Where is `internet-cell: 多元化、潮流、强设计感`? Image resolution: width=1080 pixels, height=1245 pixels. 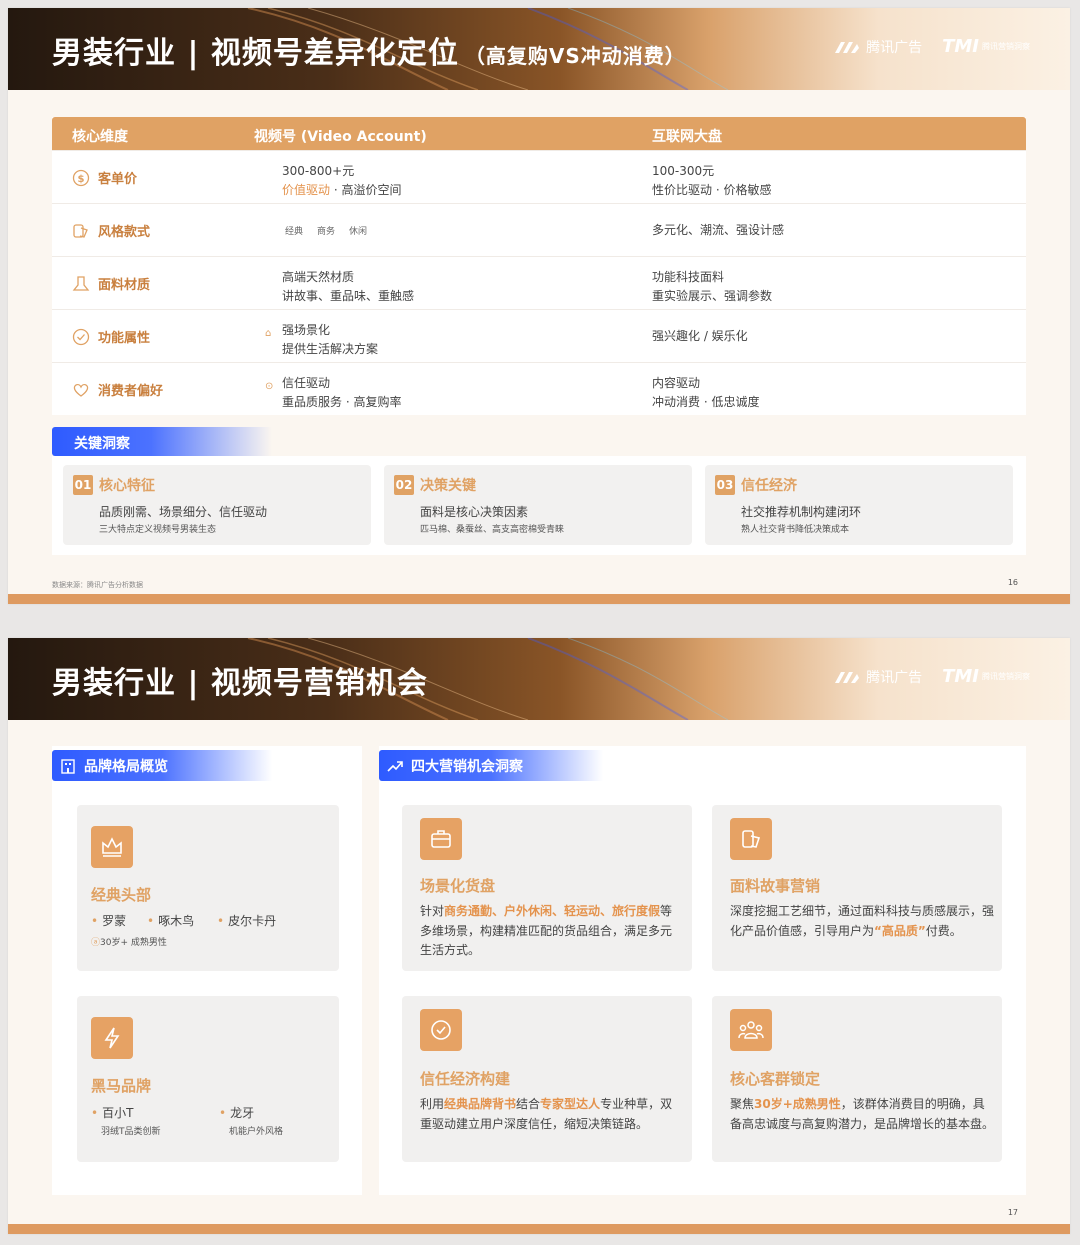
internet-cell: 多元化、潮流、强设计感 is located at coordinates (718, 230).